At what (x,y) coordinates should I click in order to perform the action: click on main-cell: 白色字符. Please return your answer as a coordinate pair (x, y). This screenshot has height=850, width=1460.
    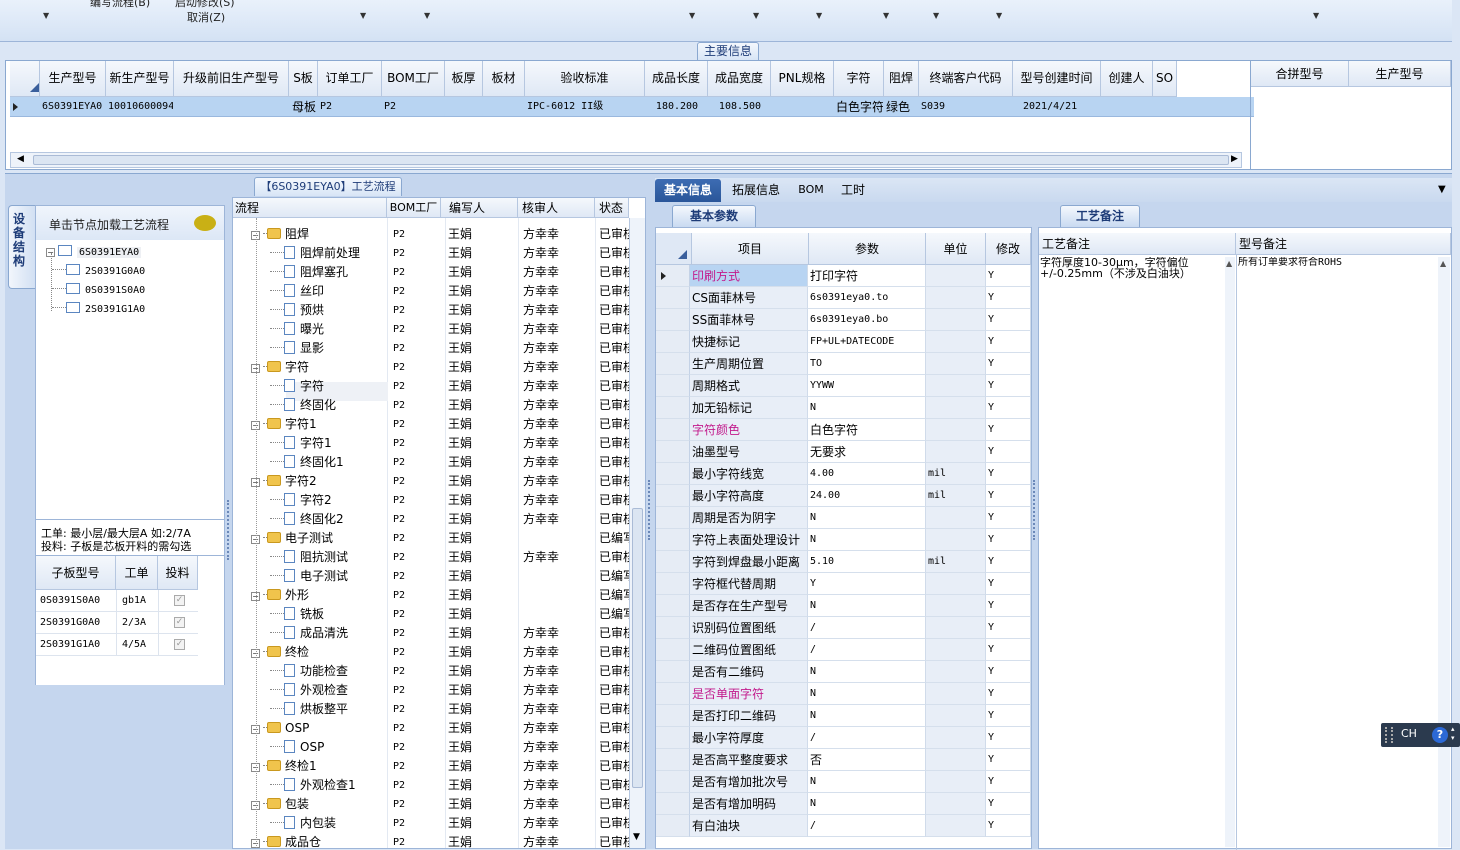
    Looking at the image, I should click on (859, 107).